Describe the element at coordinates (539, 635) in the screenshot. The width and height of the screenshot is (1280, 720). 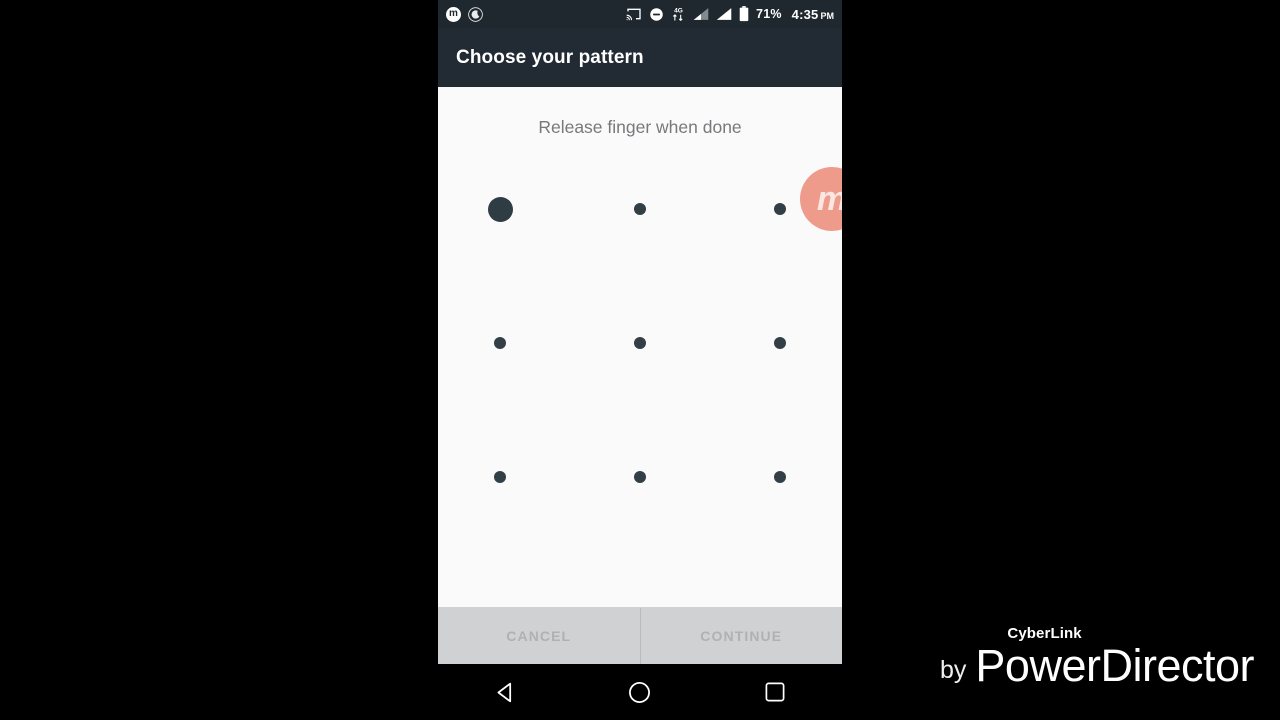
I see `cancel-button: CANCEL` at that location.